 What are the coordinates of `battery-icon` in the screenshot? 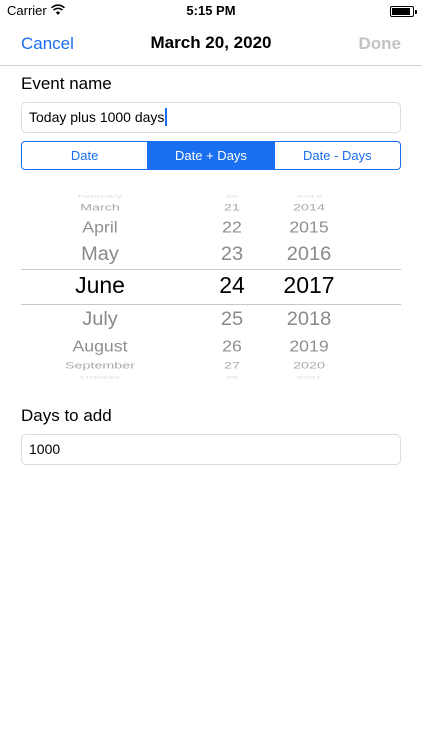 It's located at (403, 11).